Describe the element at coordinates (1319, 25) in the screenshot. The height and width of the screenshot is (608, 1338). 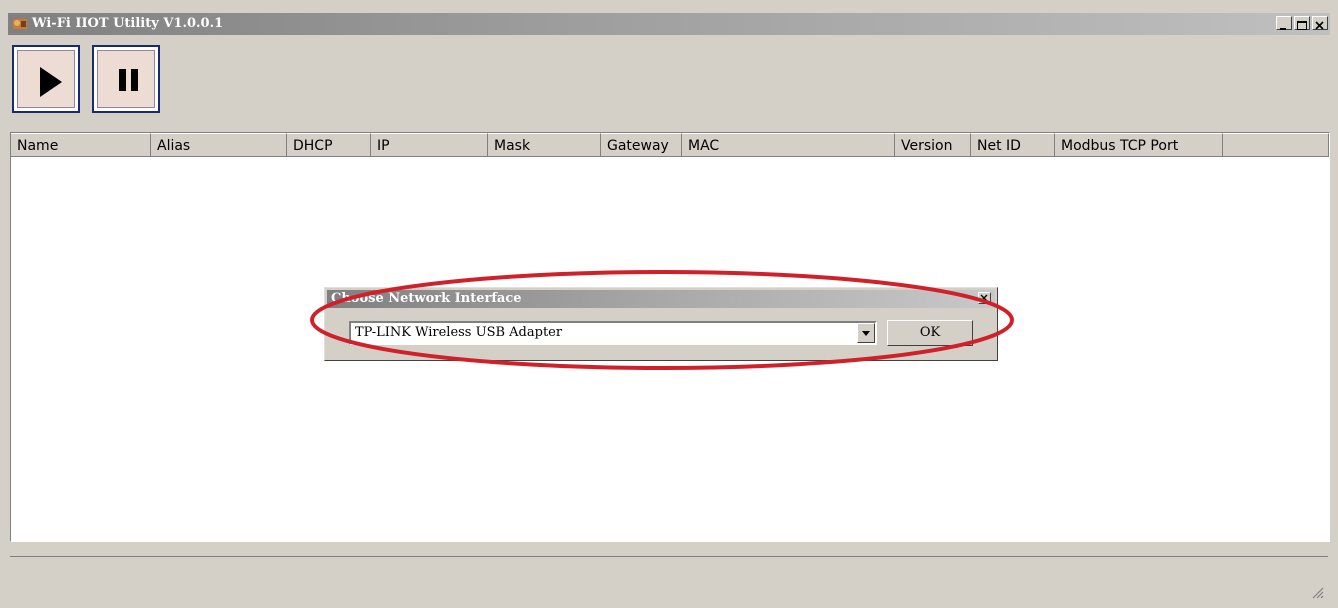
I see `close-icon` at that location.